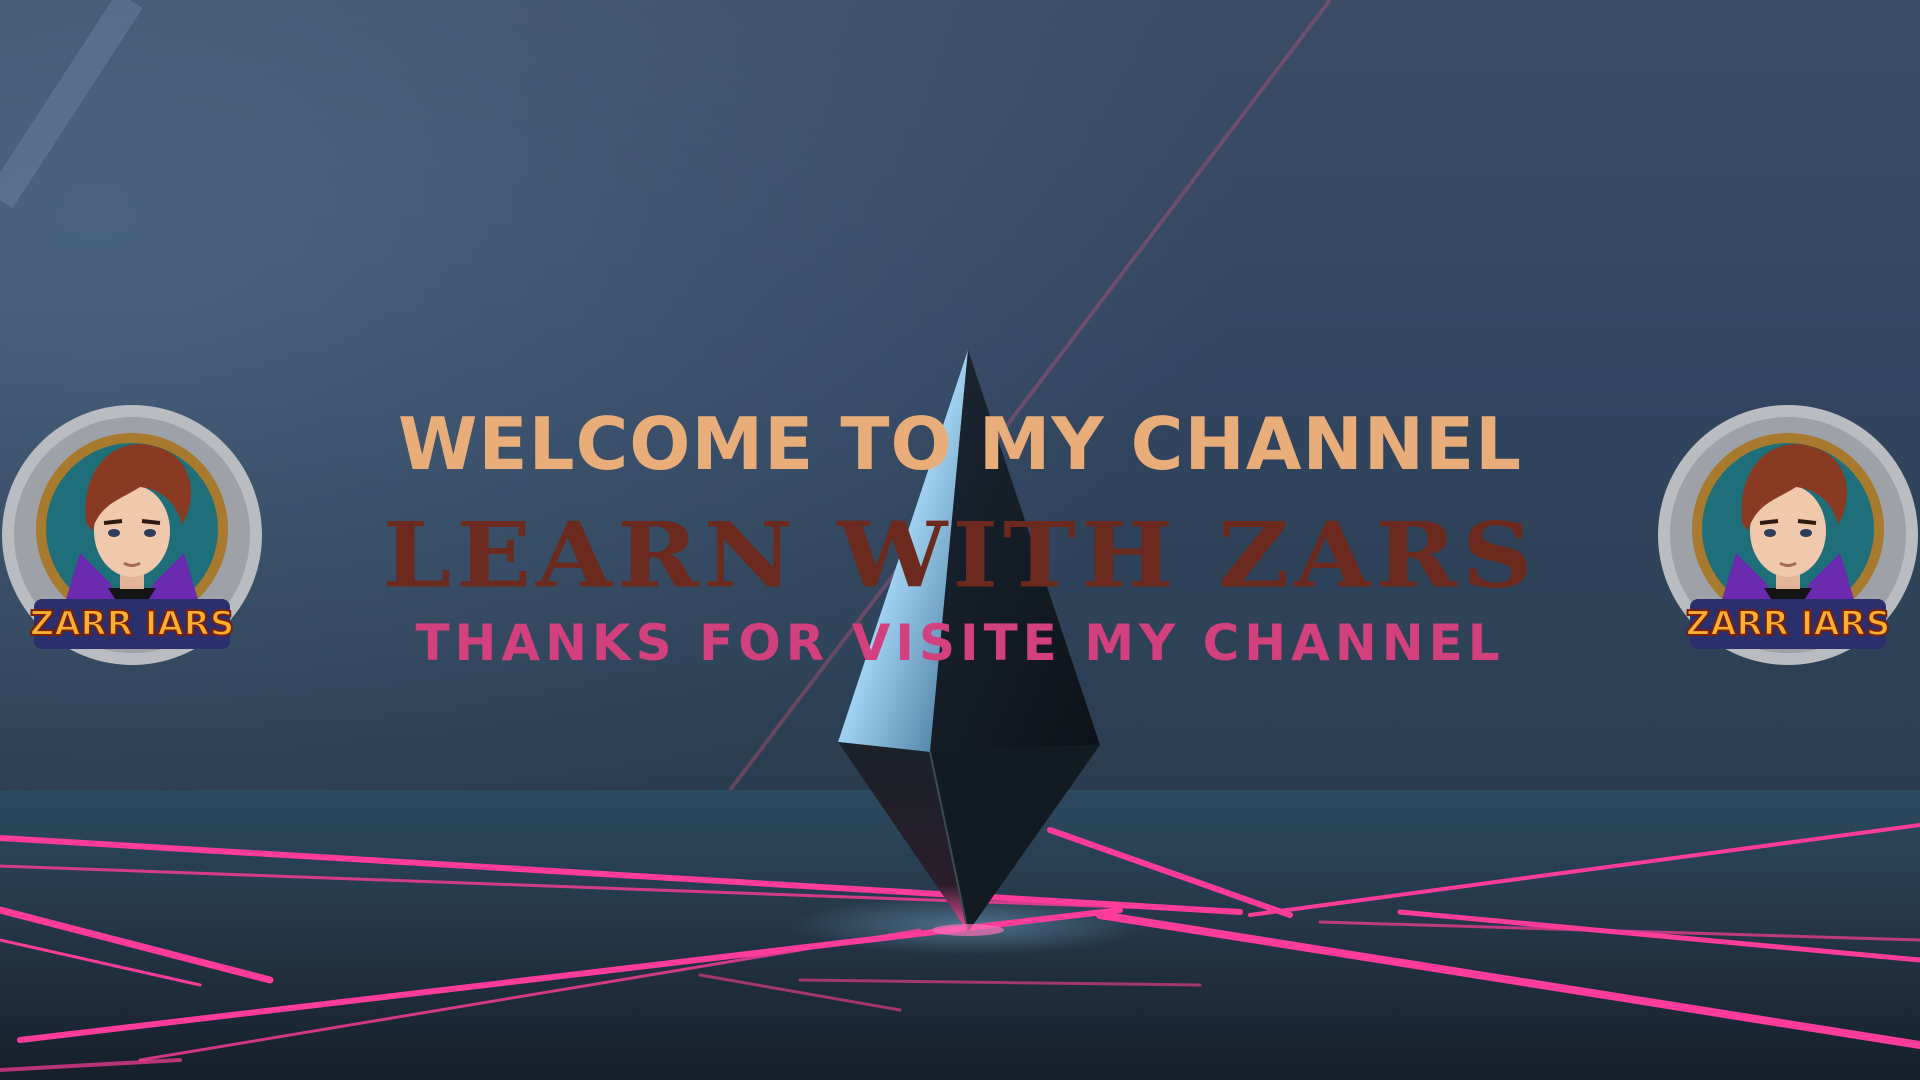 This screenshot has height=1080, width=1920. I want to click on channel-title: LEARN WITH ZARS, so click(960, 555).